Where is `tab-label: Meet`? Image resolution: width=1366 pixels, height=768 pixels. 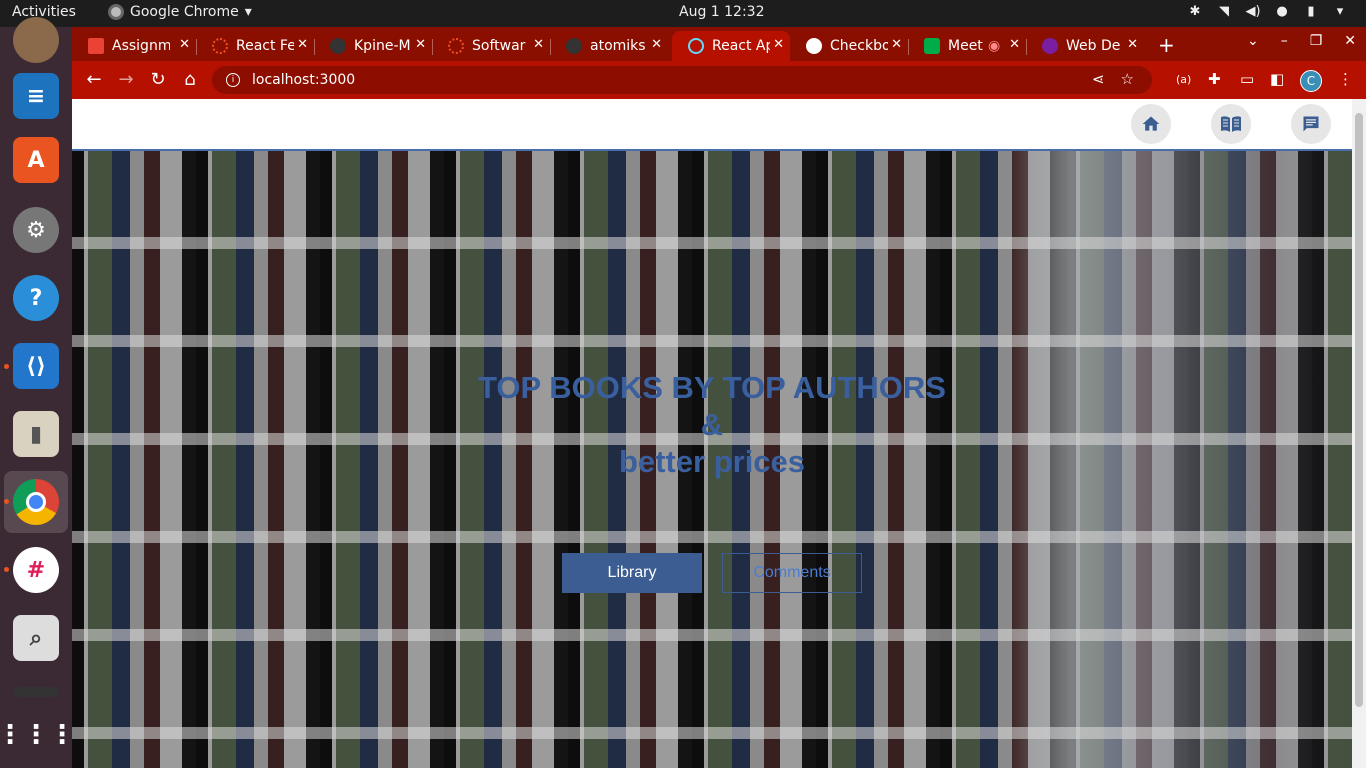 tab-label: Meet is located at coordinates (965, 46).